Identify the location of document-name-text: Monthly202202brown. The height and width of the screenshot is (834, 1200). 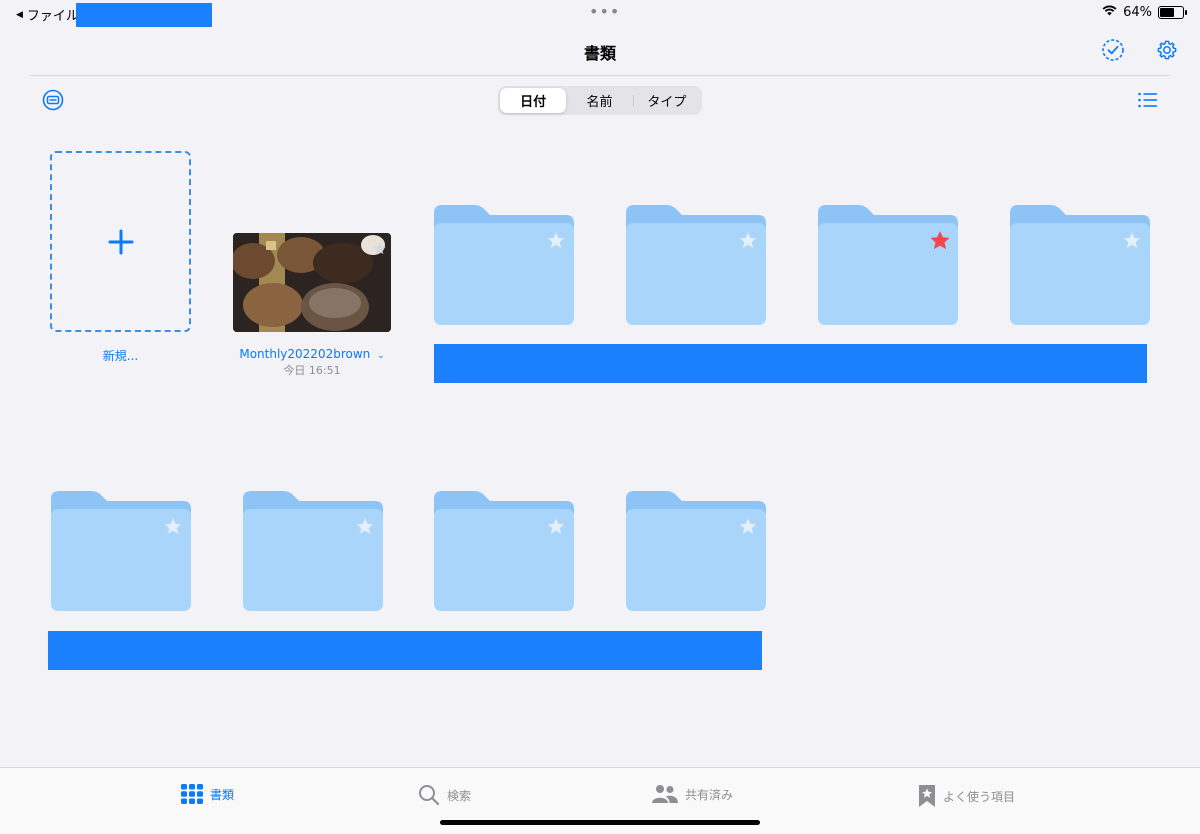
(305, 354).